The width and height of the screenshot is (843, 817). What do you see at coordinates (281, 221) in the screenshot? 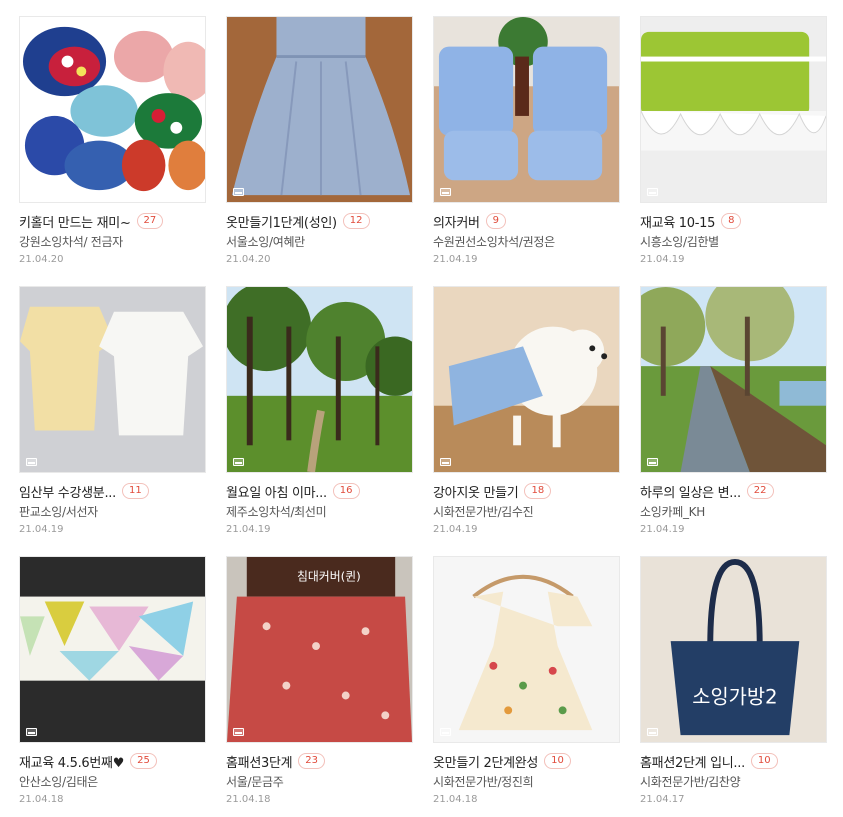
I see `post-title: 옷만들기1단계(성인)` at bounding box center [281, 221].